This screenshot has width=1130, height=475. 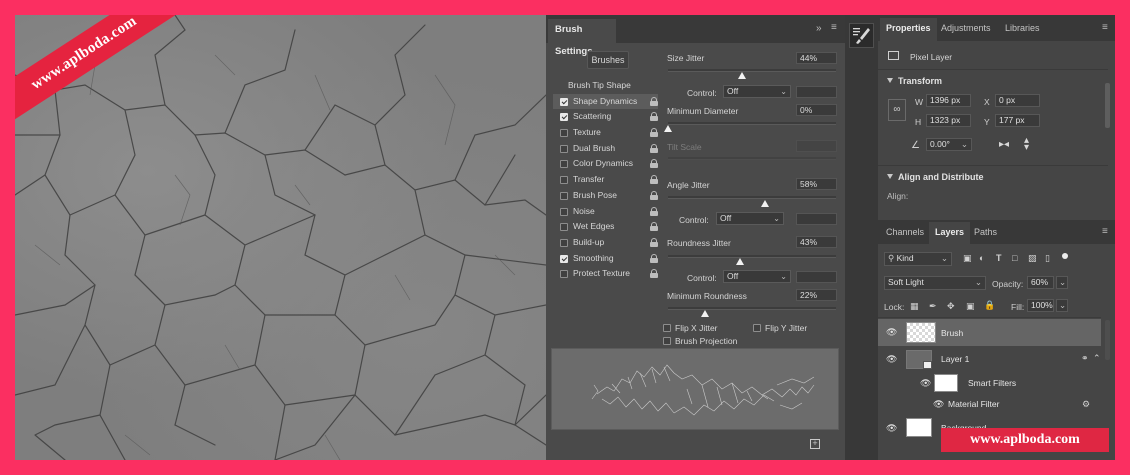 What do you see at coordinates (973, 404) in the screenshot?
I see `layer-name: Material Filter` at bounding box center [973, 404].